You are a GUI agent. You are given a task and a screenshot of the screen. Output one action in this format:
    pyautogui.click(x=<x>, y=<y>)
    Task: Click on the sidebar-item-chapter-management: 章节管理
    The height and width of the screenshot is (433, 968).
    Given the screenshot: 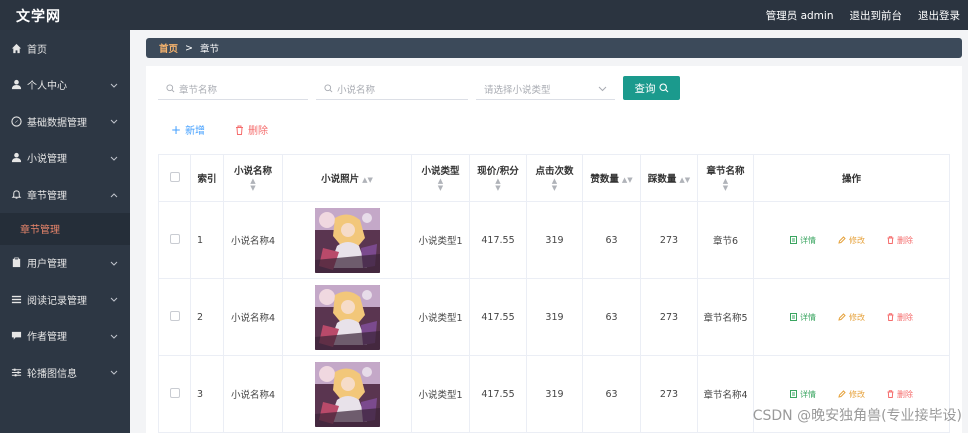 What is the action you would take?
    pyautogui.click(x=65, y=194)
    